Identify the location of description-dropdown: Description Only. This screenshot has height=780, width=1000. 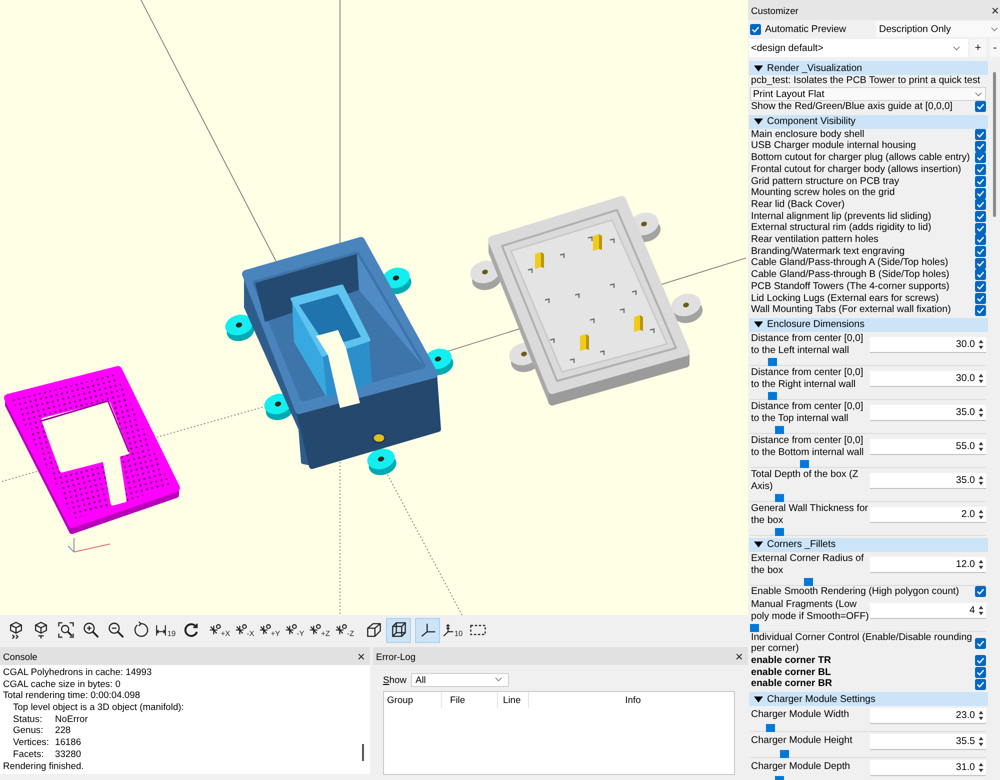
(938, 29).